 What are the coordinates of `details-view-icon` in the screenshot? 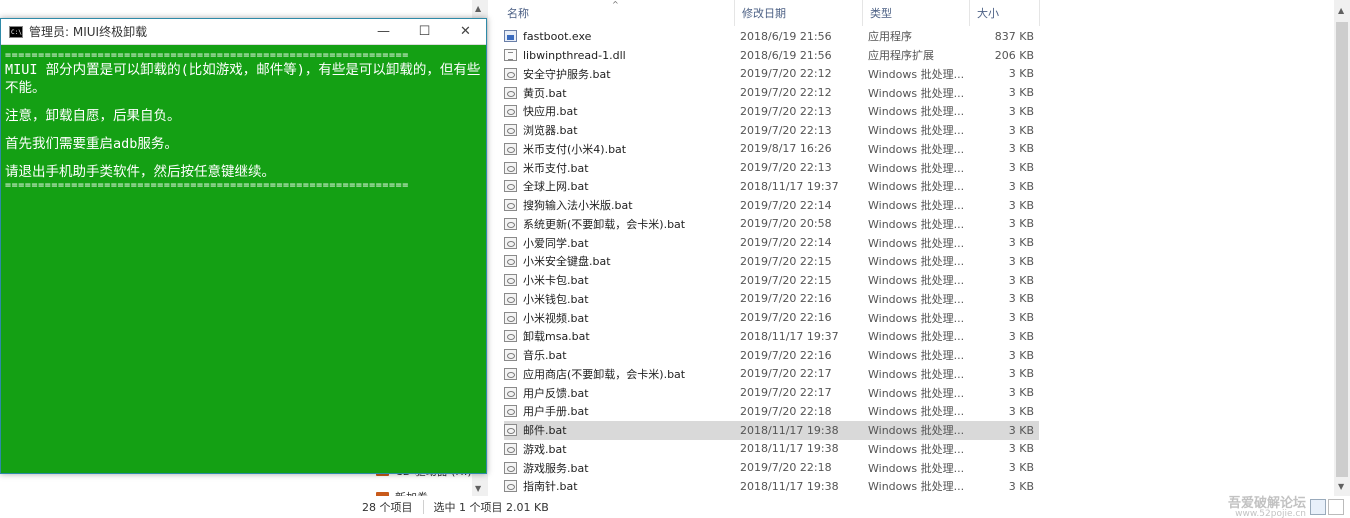 It's located at (1318, 507).